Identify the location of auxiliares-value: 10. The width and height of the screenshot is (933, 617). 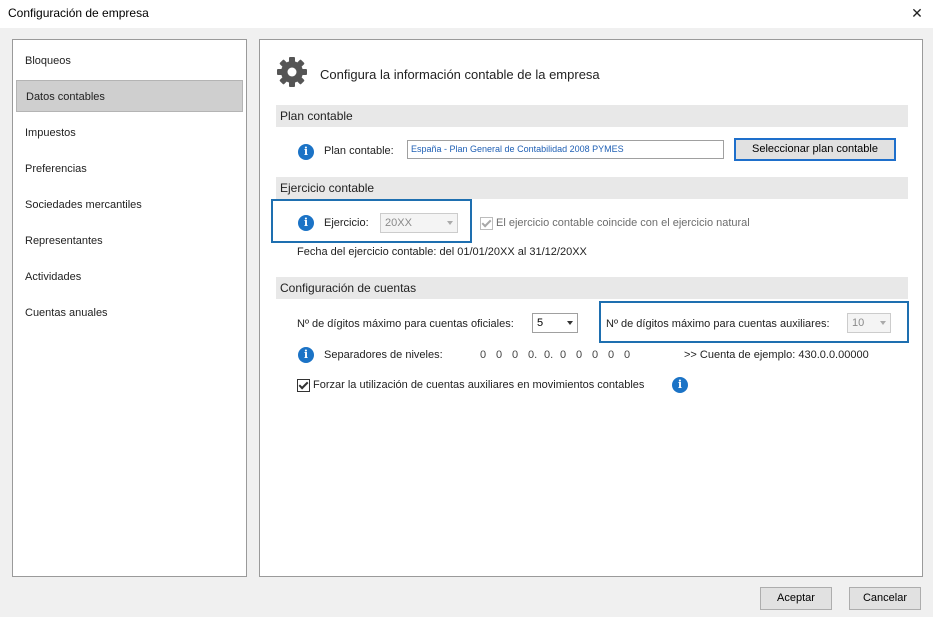
(858, 323).